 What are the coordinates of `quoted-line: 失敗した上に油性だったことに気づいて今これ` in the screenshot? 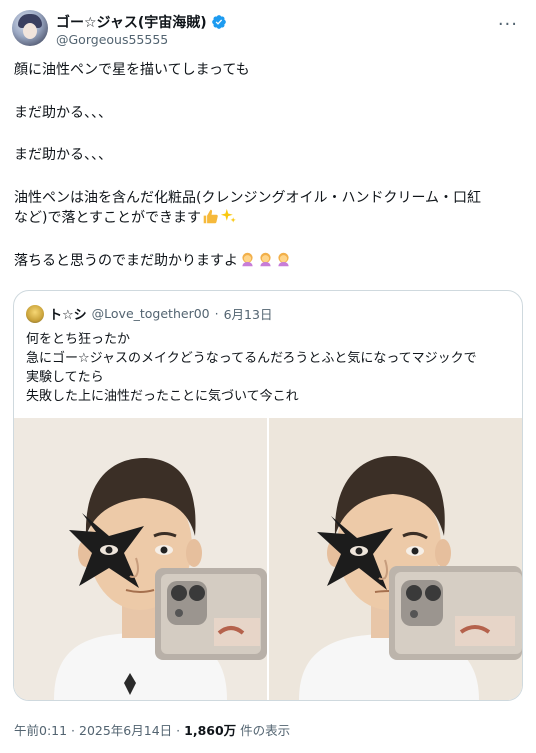 It's located at (162, 396).